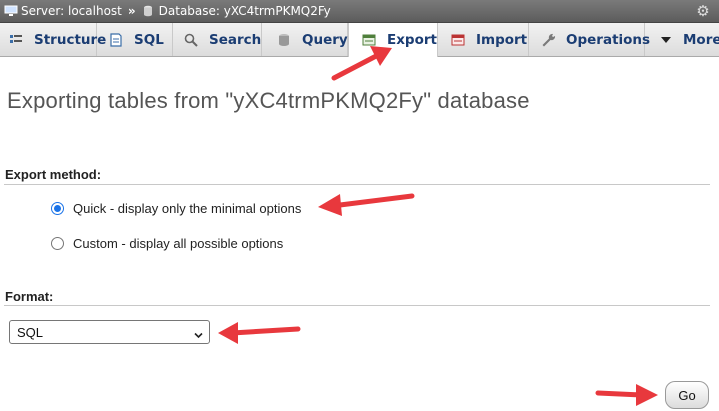 The height and width of the screenshot is (411, 719). What do you see at coordinates (666, 40) in the screenshot?
I see `caret-down-icon` at bounding box center [666, 40].